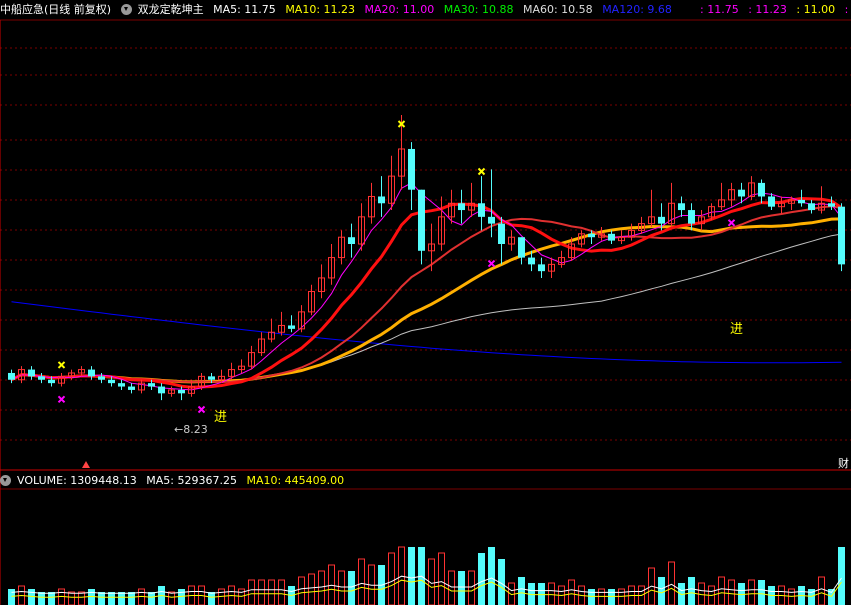 The height and width of the screenshot is (605, 851). I want to click on indicator-name: 双龙定乾坤主, so click(171, 9).